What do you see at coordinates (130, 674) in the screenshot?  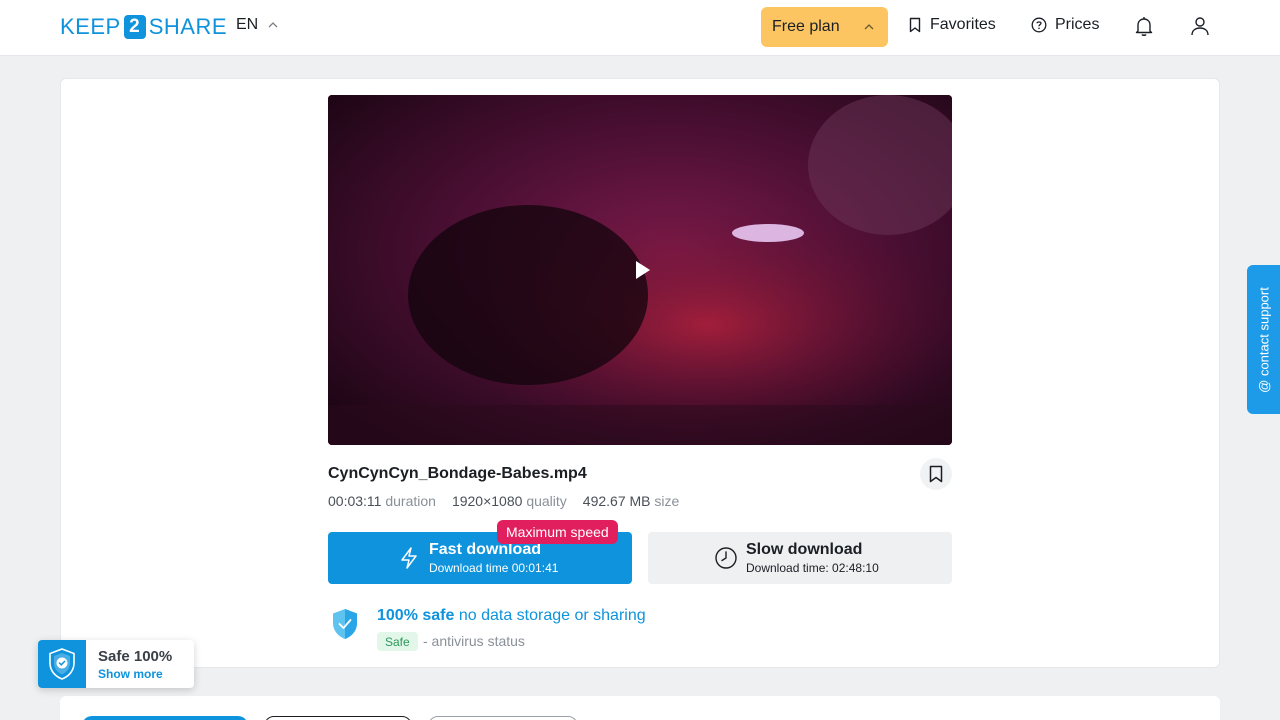 I see `show-more-link: Show more` at bounding box center [130, 674].